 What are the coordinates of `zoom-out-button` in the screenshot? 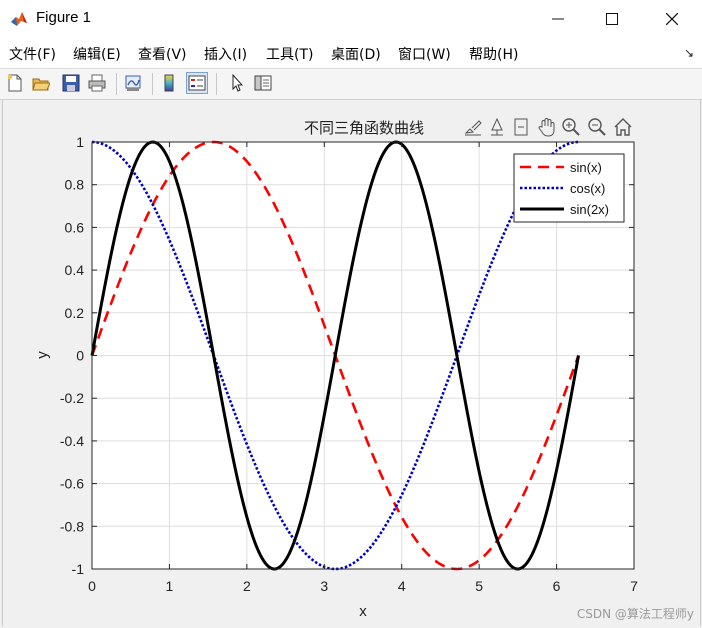 It's located at (597, 127).